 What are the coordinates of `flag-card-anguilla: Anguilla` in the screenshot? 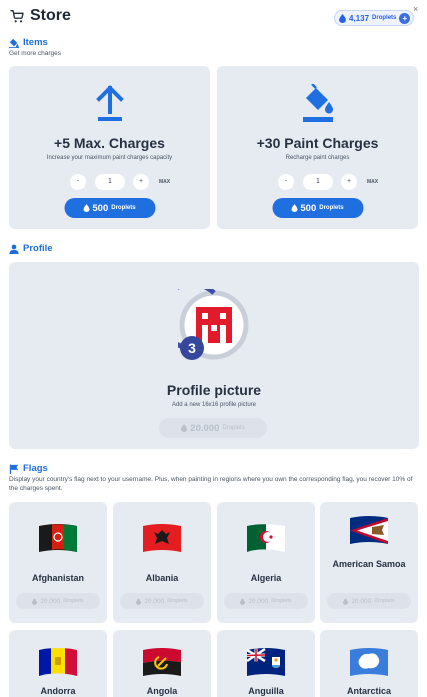 It's located at (266, 663).